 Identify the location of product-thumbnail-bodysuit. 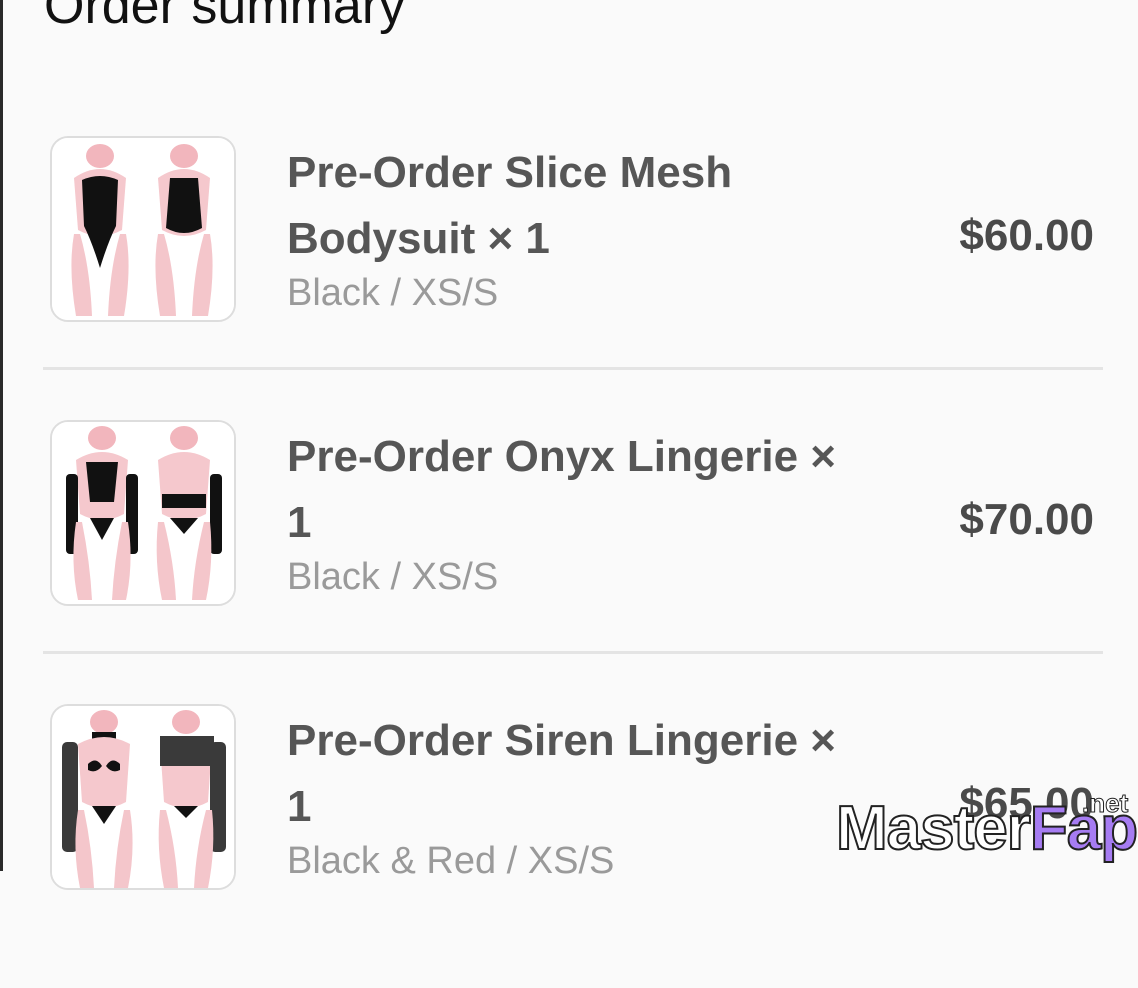
(143, 229).